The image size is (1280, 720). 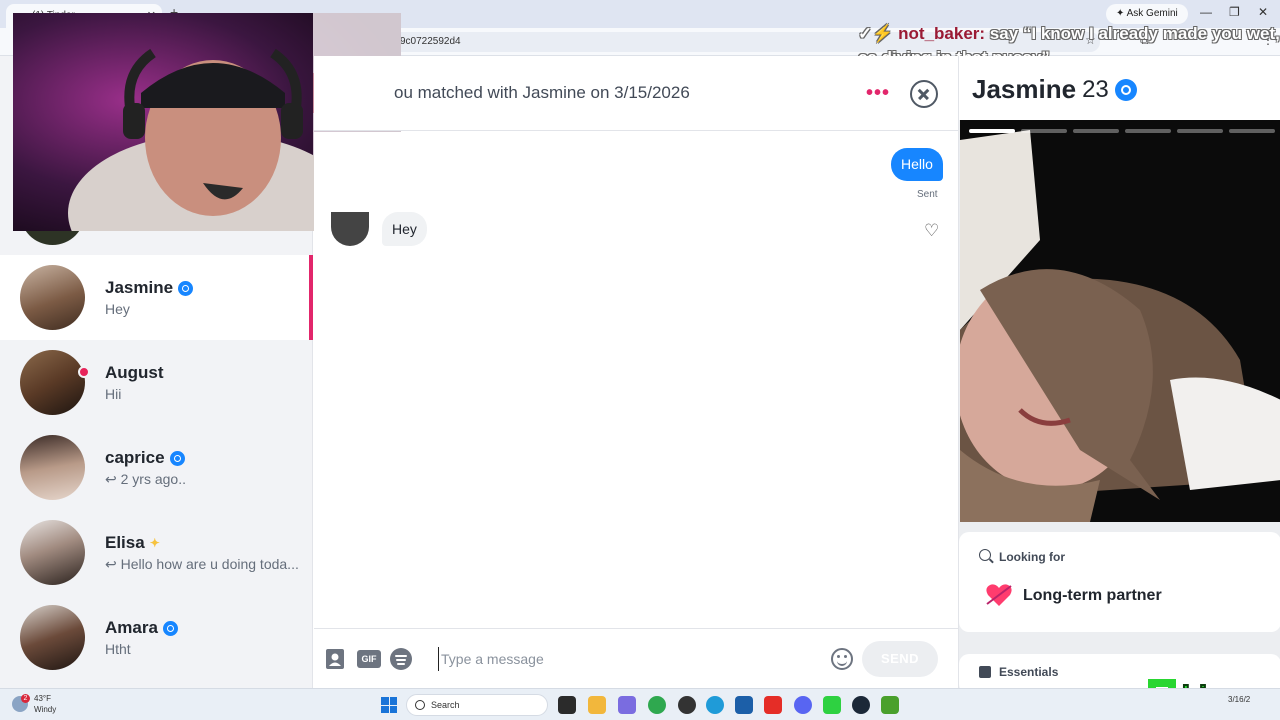 I want to click on minimize-icon: —, so click(x=1206, y=12).